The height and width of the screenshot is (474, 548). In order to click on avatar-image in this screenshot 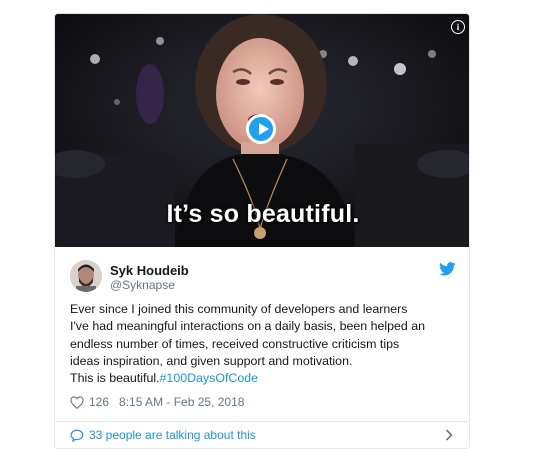, I will do `click(86, 276)`.